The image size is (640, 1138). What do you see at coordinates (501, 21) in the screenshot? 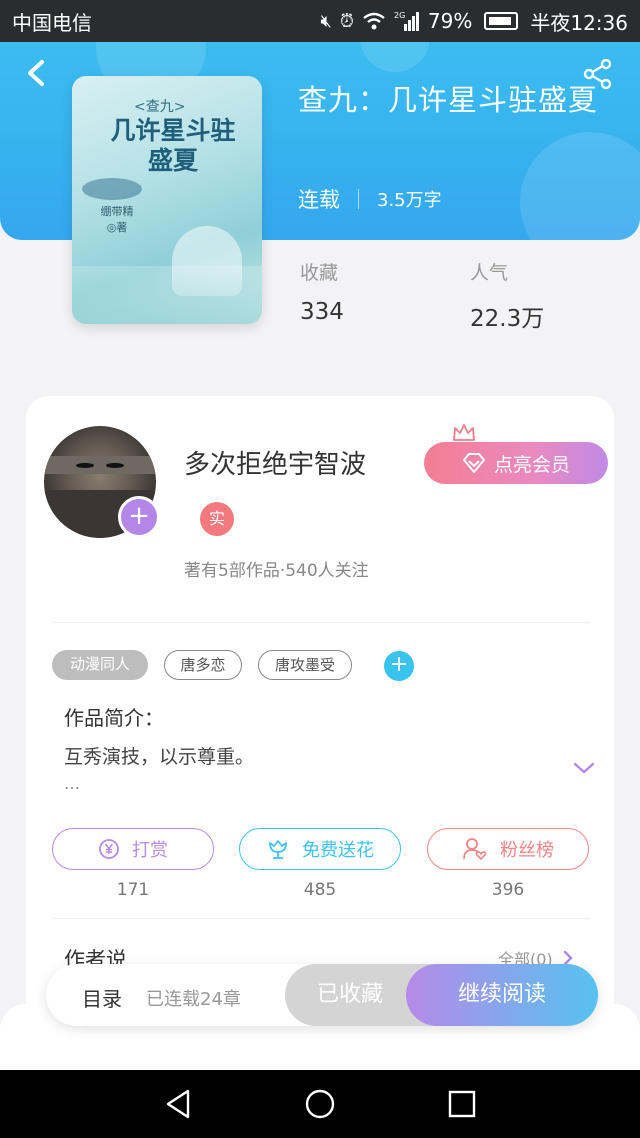
I see `battery-icon` at bounding box center [501, 21].